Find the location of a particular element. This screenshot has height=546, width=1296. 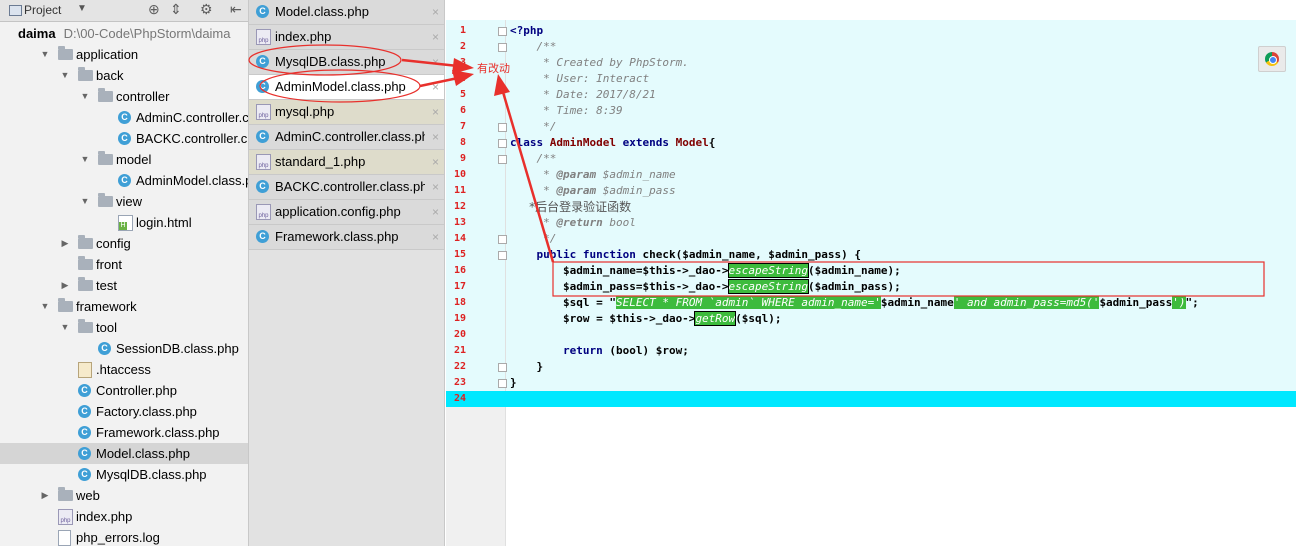

tree-item: ▼ back is located at coordinates (124, 75).